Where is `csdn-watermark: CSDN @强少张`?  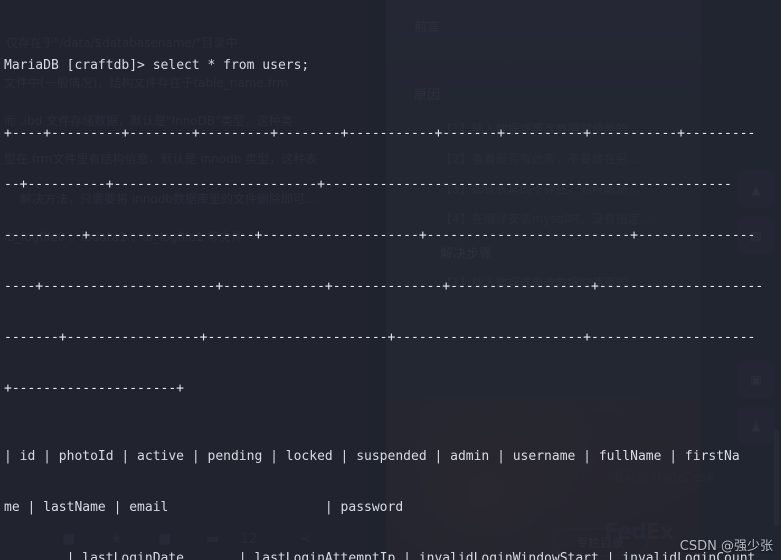 csdn-watermark: CSDN @强少张 is located at coordinates (726, 546).